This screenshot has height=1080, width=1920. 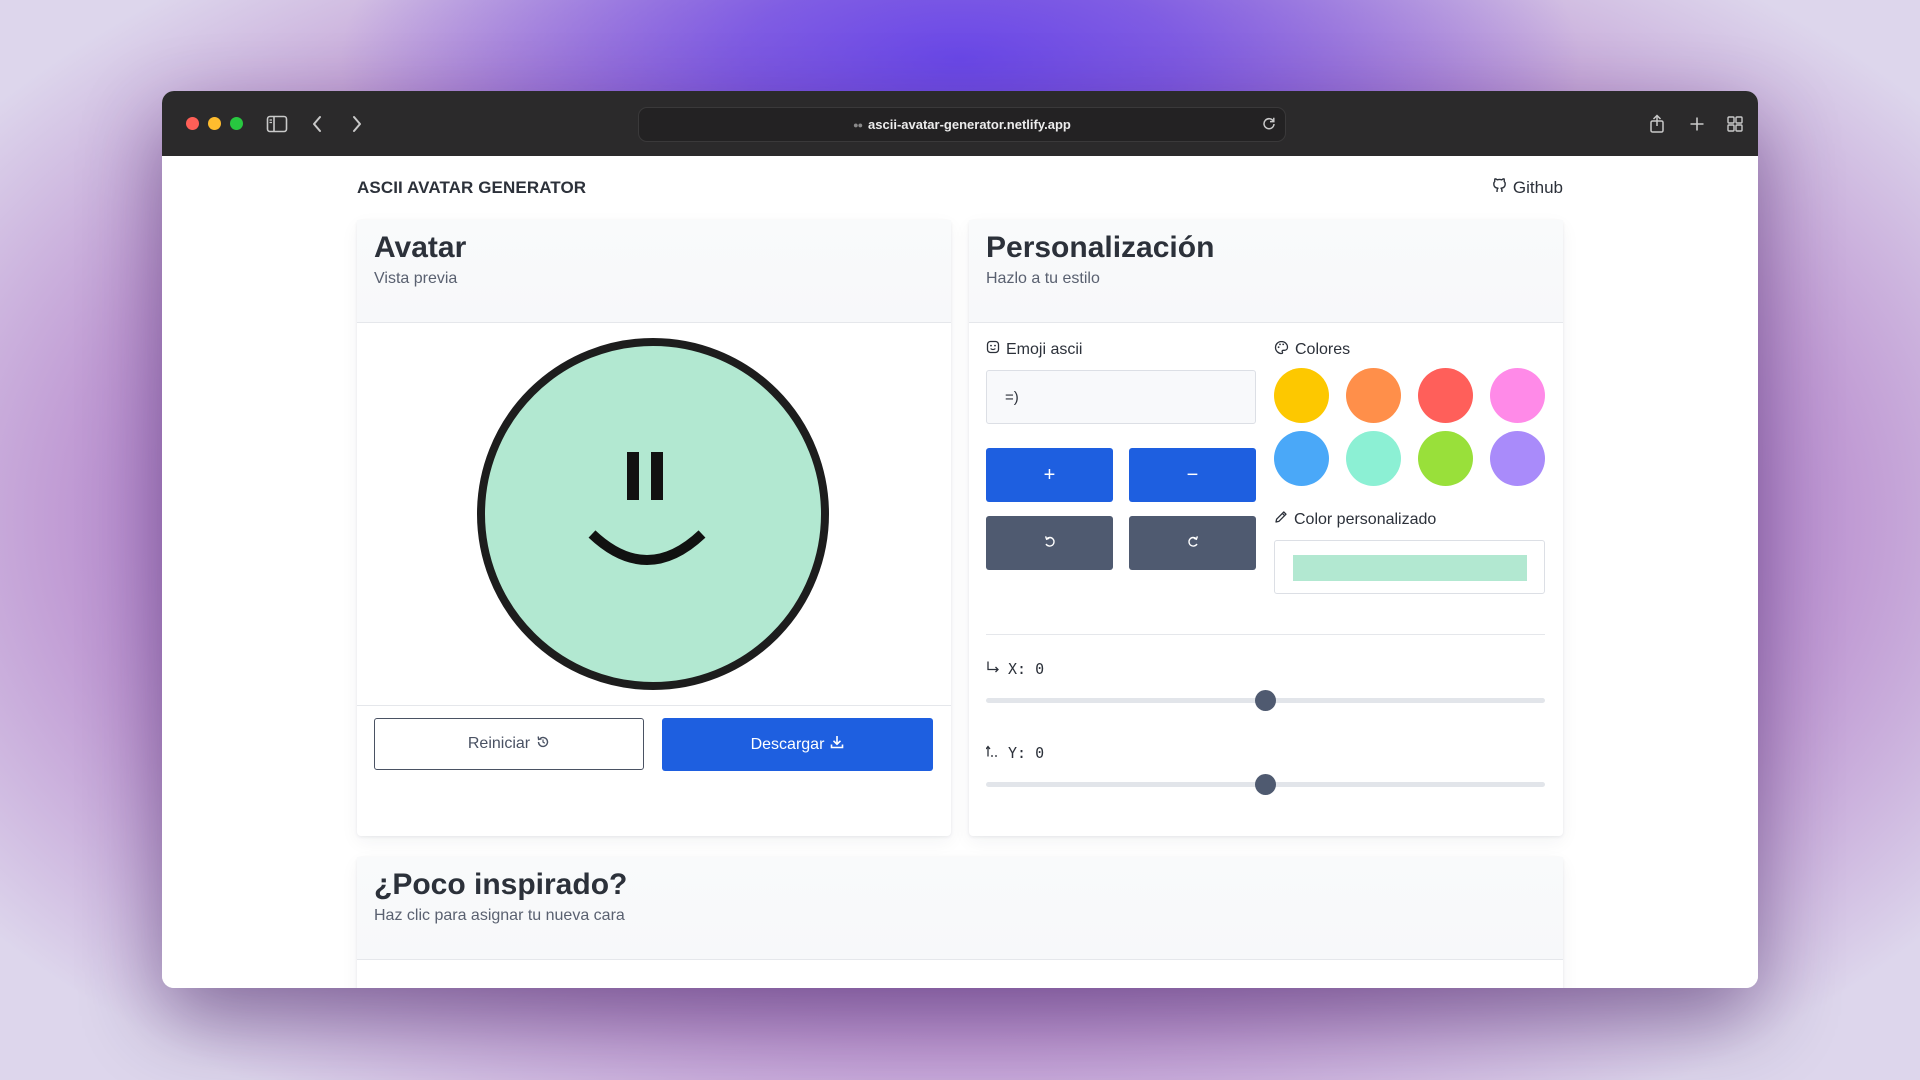 I want to click on download-label: Descargar, so click(x=787, y=744).